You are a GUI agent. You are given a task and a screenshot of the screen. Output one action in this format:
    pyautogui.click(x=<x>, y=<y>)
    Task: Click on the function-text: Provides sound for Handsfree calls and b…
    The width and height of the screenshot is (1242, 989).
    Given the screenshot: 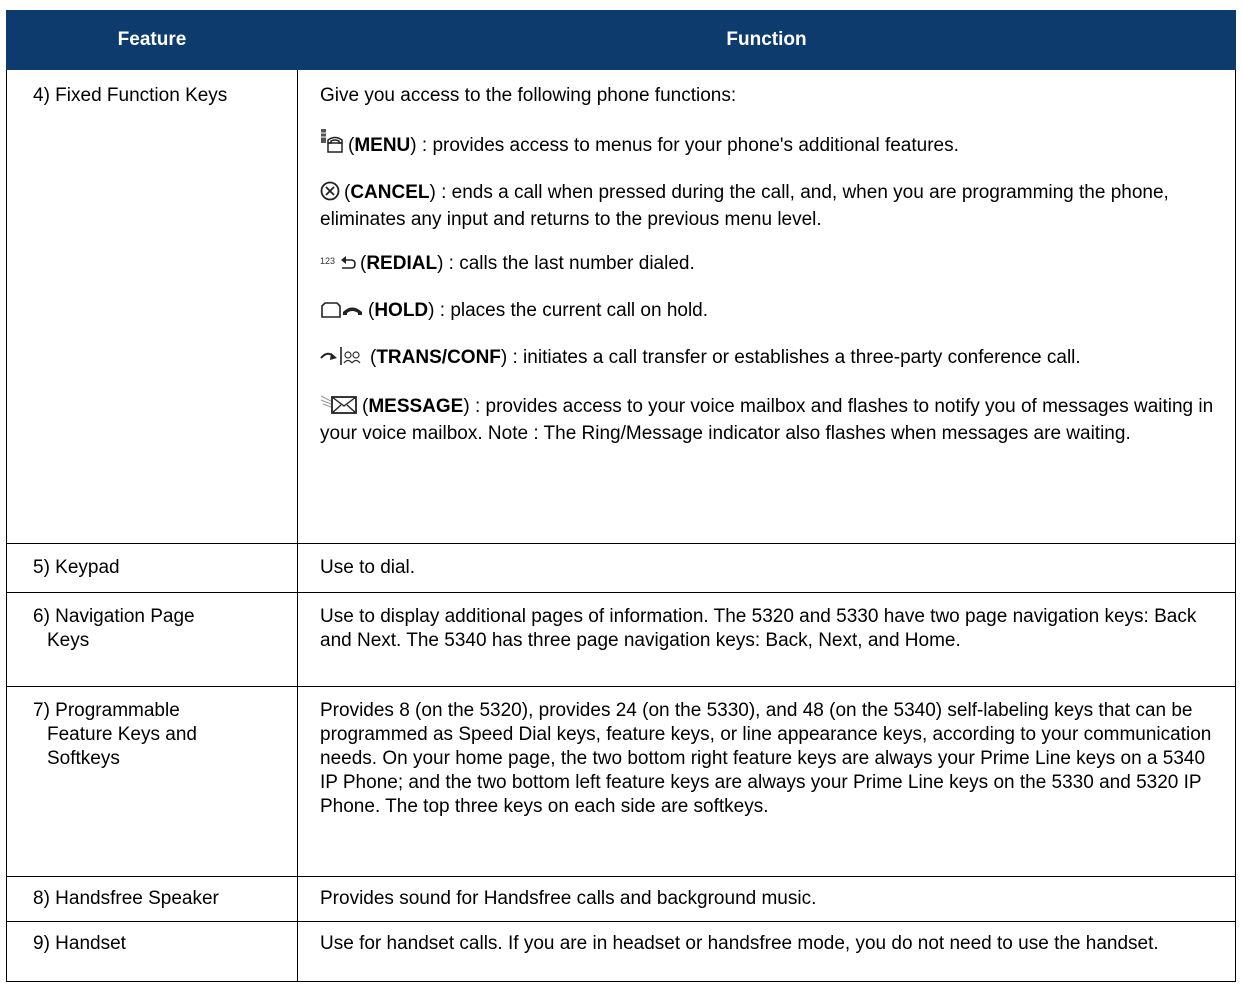 What is the action you would take?
    pyautogui.click(x=568, y=898)
    